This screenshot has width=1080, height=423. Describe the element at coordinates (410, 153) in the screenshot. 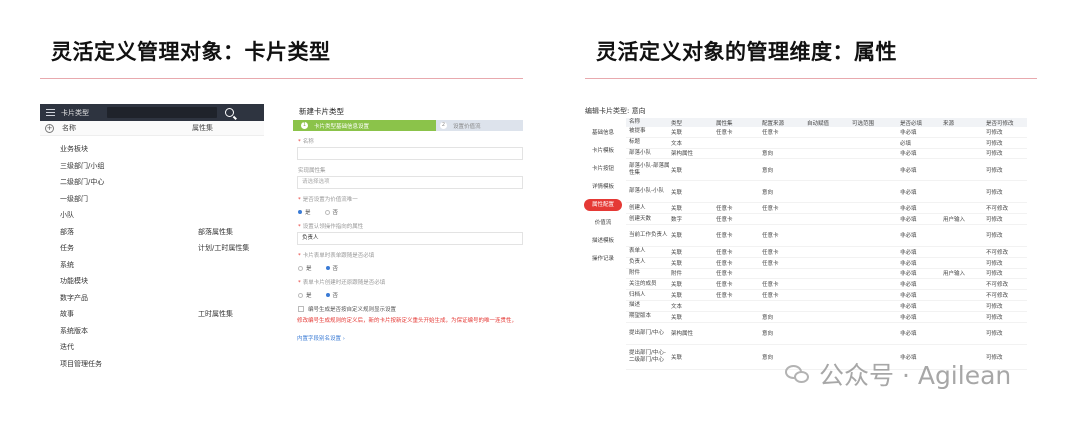

I see `name-input` at that location.